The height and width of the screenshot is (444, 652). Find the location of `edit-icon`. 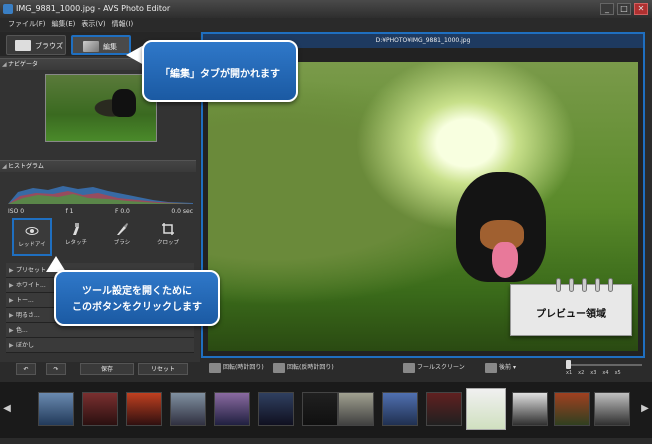

edit-icon is located at coordinates (91, 46).